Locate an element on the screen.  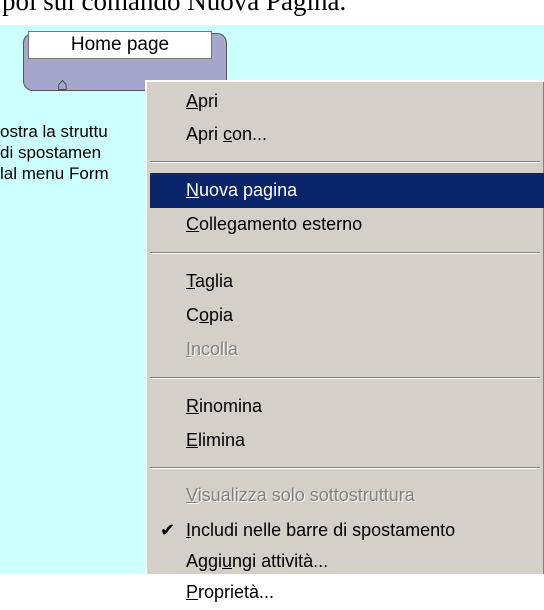
node-label: Home page is located at coordinates (120, 45).